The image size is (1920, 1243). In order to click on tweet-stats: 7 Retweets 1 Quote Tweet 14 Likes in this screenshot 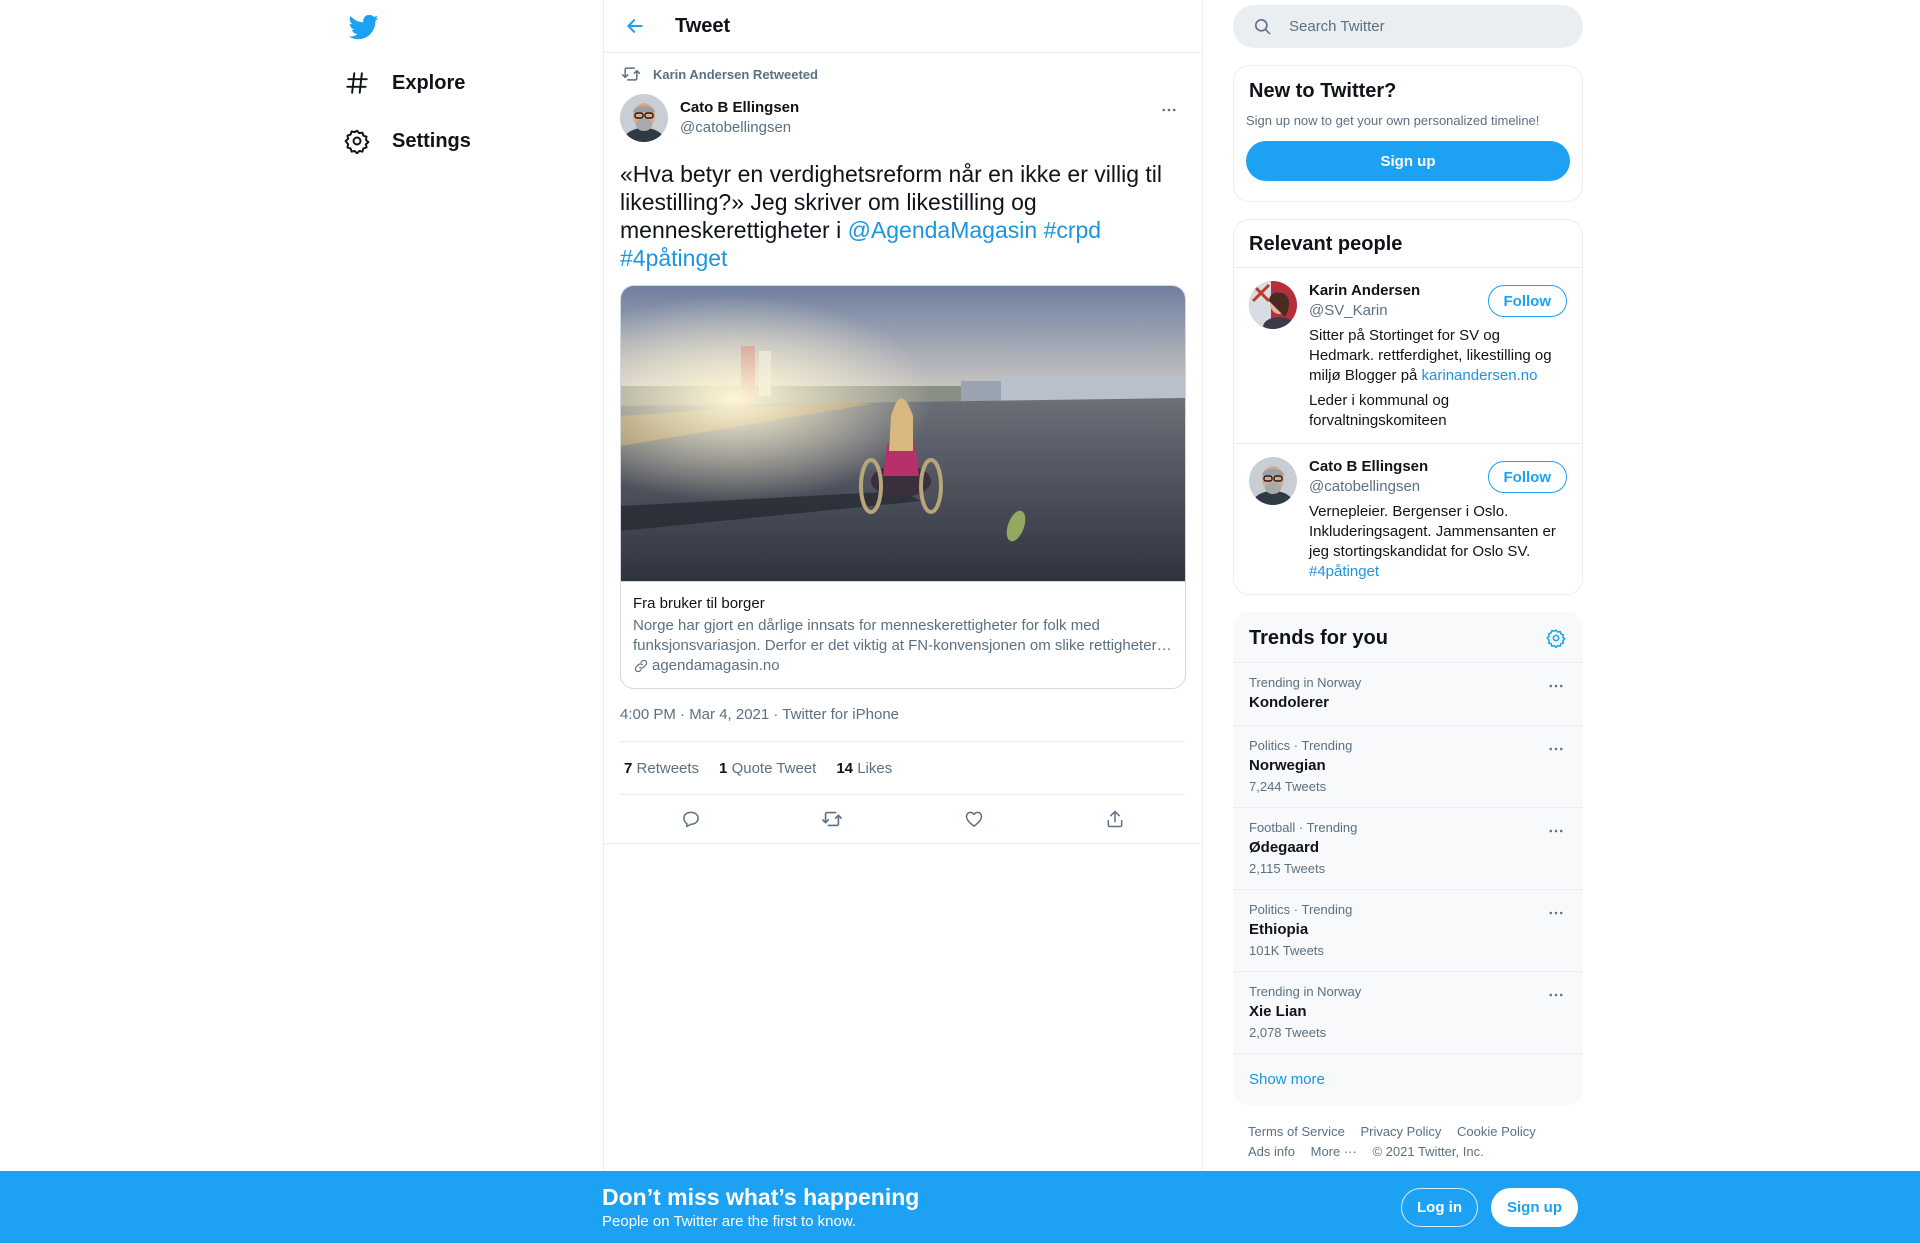, I will do `click(903, 768)`.